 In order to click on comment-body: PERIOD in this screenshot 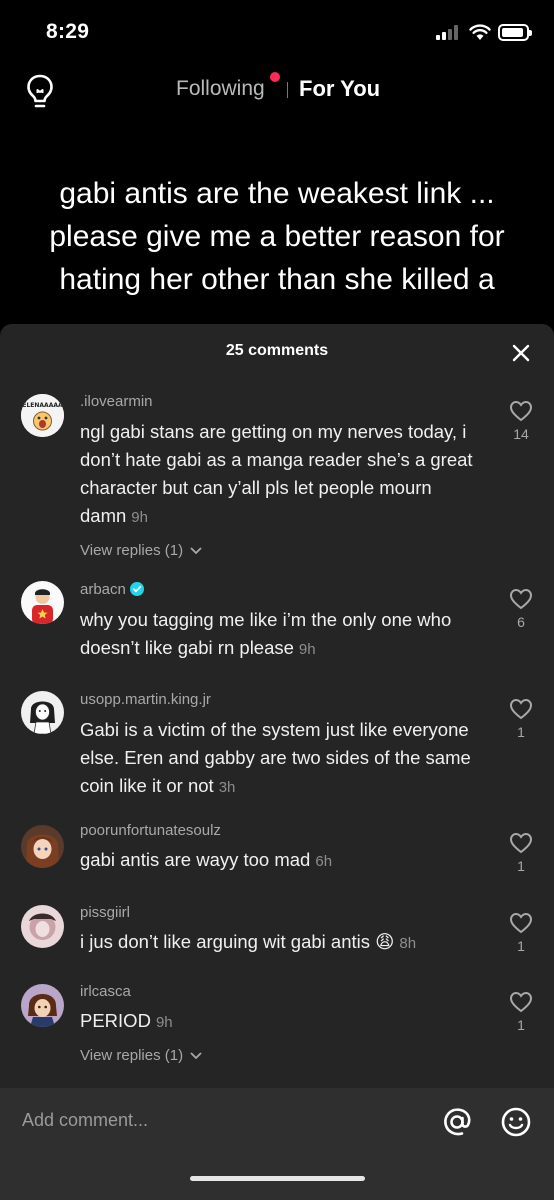, I will do `click(115, 1020)`.